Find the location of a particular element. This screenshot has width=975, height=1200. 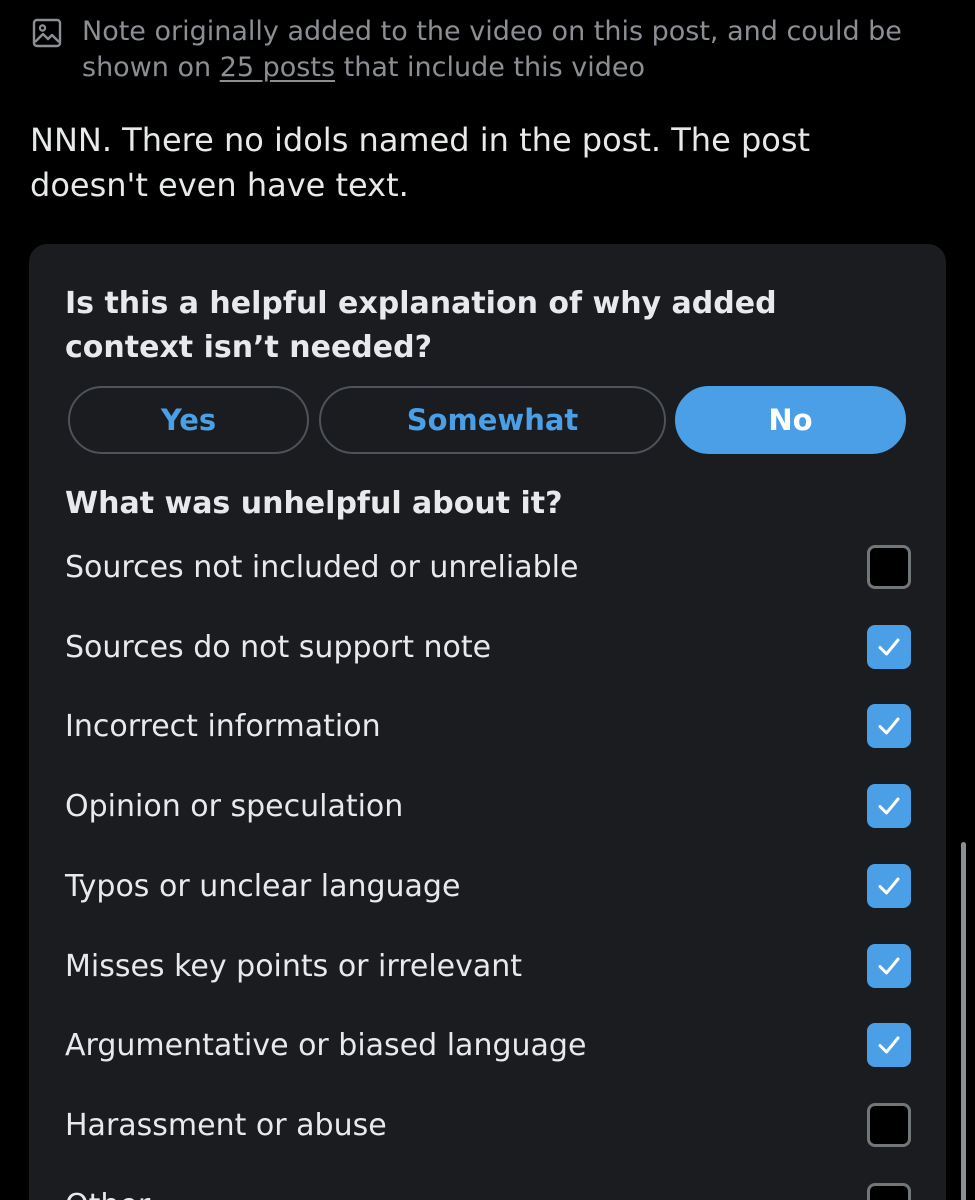

no-button: No is located at coordinates (790, 420).